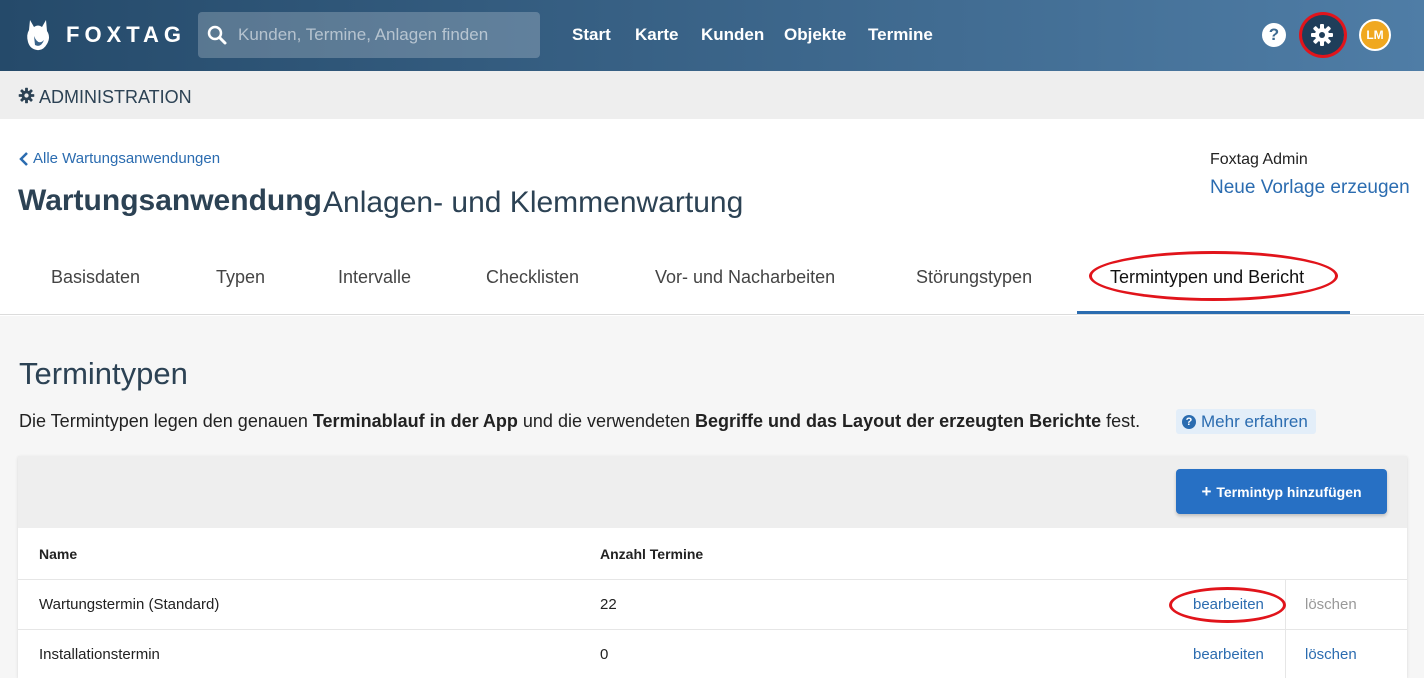 This screenshot has width=1424, height=678. Describe the element at coordinates (126, 34) in the screenshot. I see `brand-name: FOXTAG` at that location.